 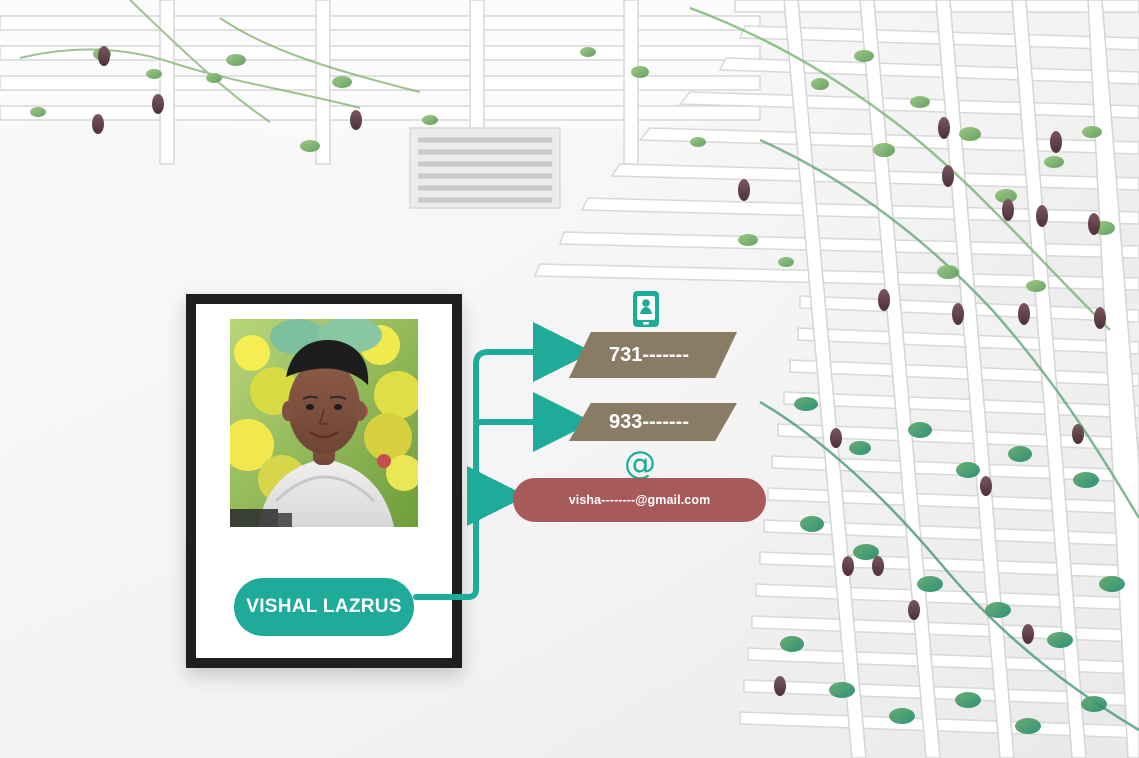 What do you see at coordinates (324, 607) in the screenshot?
I see `profile-name: VISHAL LAZRUS` at bounding box center [324, 607].